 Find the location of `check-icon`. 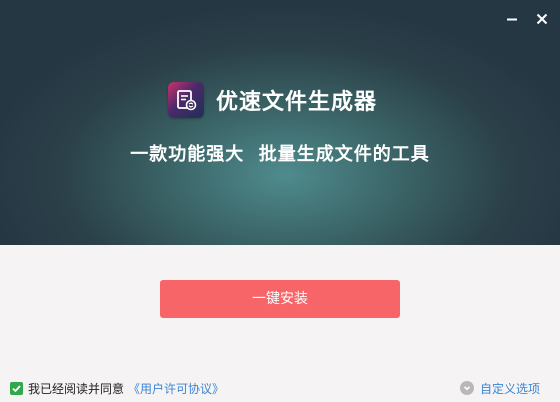

check-icon is located at coordinates (16, 388).